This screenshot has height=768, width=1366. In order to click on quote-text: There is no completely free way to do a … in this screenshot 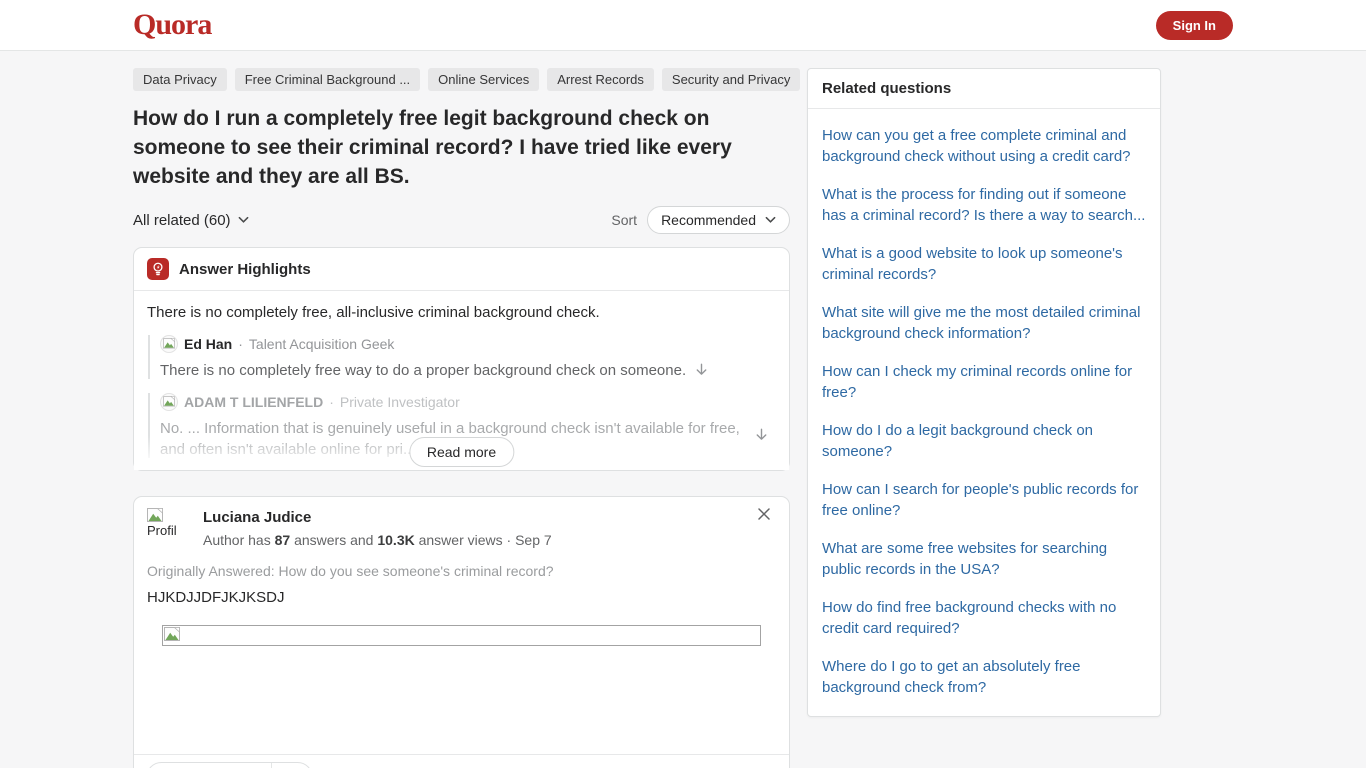, I will do `click(468, 370)`.